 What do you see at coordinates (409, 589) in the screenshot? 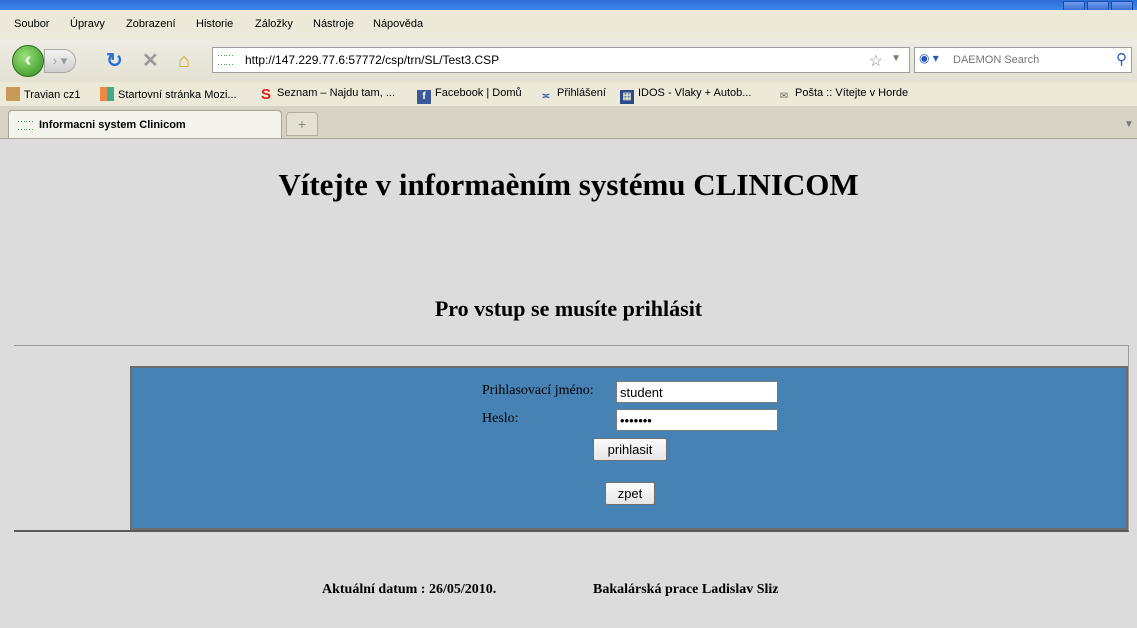
I see `current-date: Aktuální datum : 26/05/2010.` at bounding box center [409, 589].